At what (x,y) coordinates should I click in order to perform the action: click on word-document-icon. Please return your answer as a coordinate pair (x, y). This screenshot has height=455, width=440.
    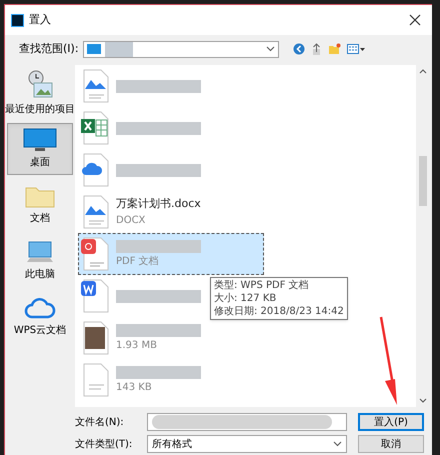
    Looking at the image, I should click on (96, 296).